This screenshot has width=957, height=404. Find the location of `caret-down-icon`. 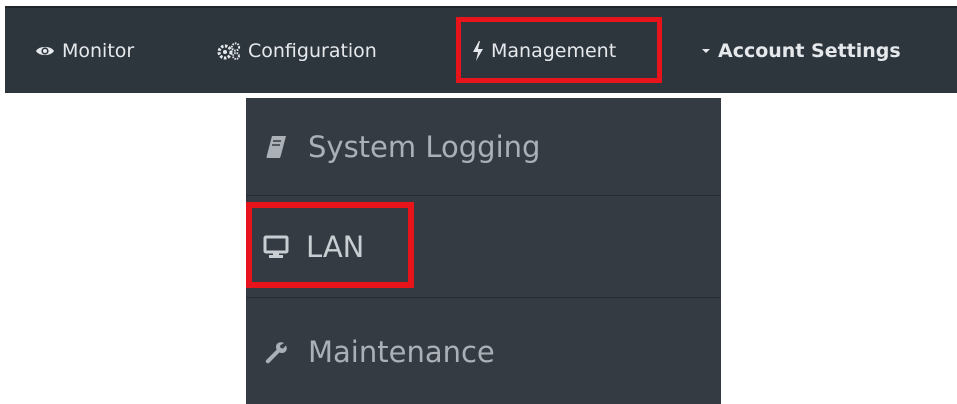

caret-down-icon is located at coordinates (706, 51).